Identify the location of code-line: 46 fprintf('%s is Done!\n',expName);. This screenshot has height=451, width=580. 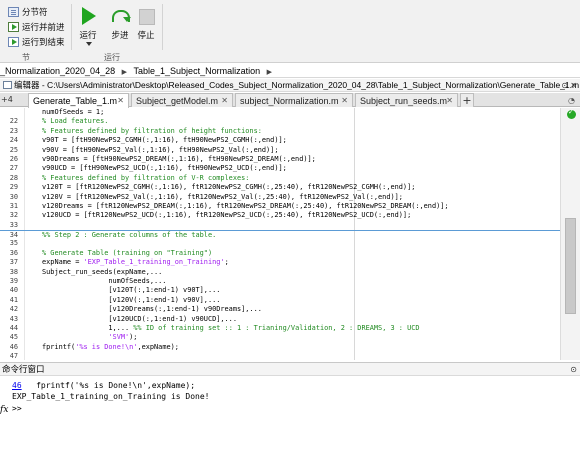
(280, 347).